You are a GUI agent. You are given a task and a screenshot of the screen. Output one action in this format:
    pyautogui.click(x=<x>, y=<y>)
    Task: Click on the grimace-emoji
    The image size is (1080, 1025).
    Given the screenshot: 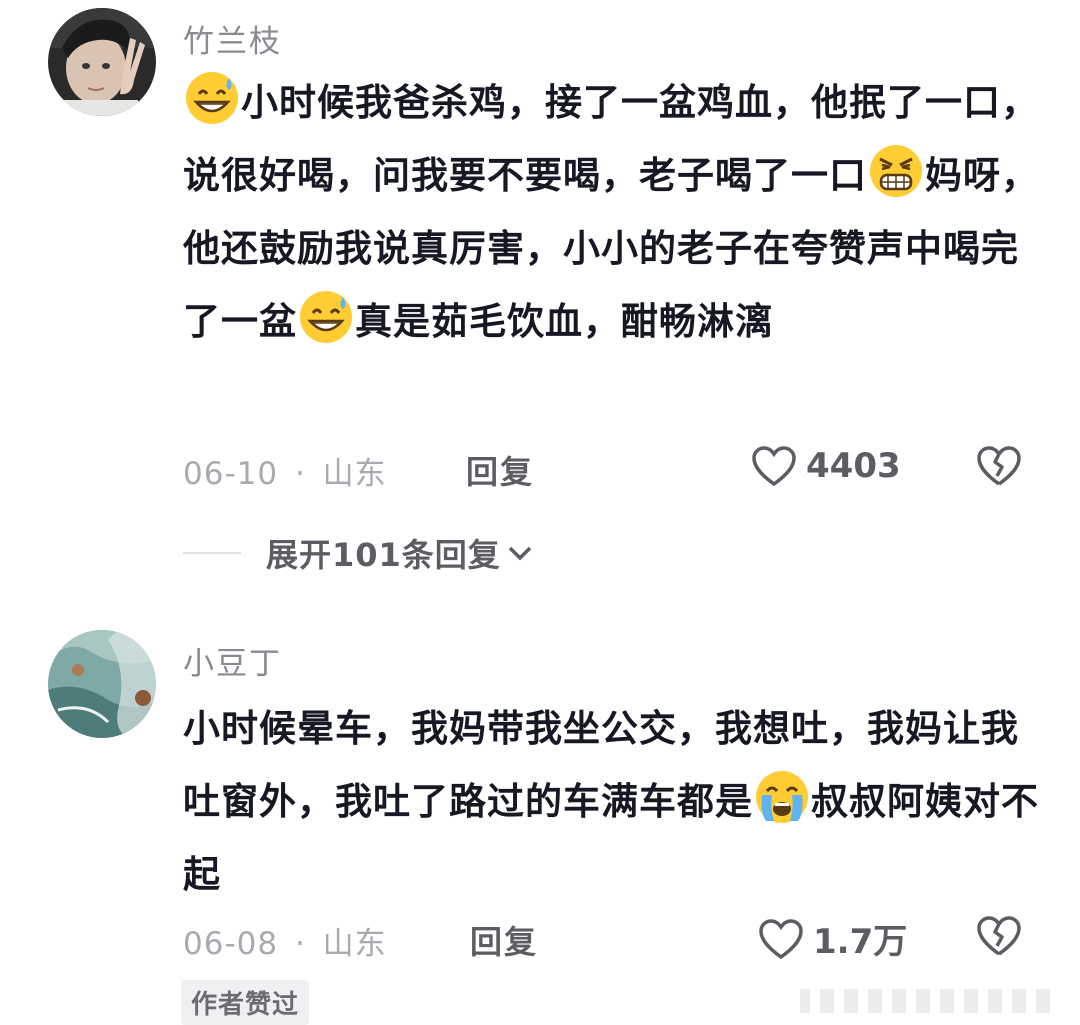 What is the action you would take?
    pyautogui.click(x=896, y=171)
    